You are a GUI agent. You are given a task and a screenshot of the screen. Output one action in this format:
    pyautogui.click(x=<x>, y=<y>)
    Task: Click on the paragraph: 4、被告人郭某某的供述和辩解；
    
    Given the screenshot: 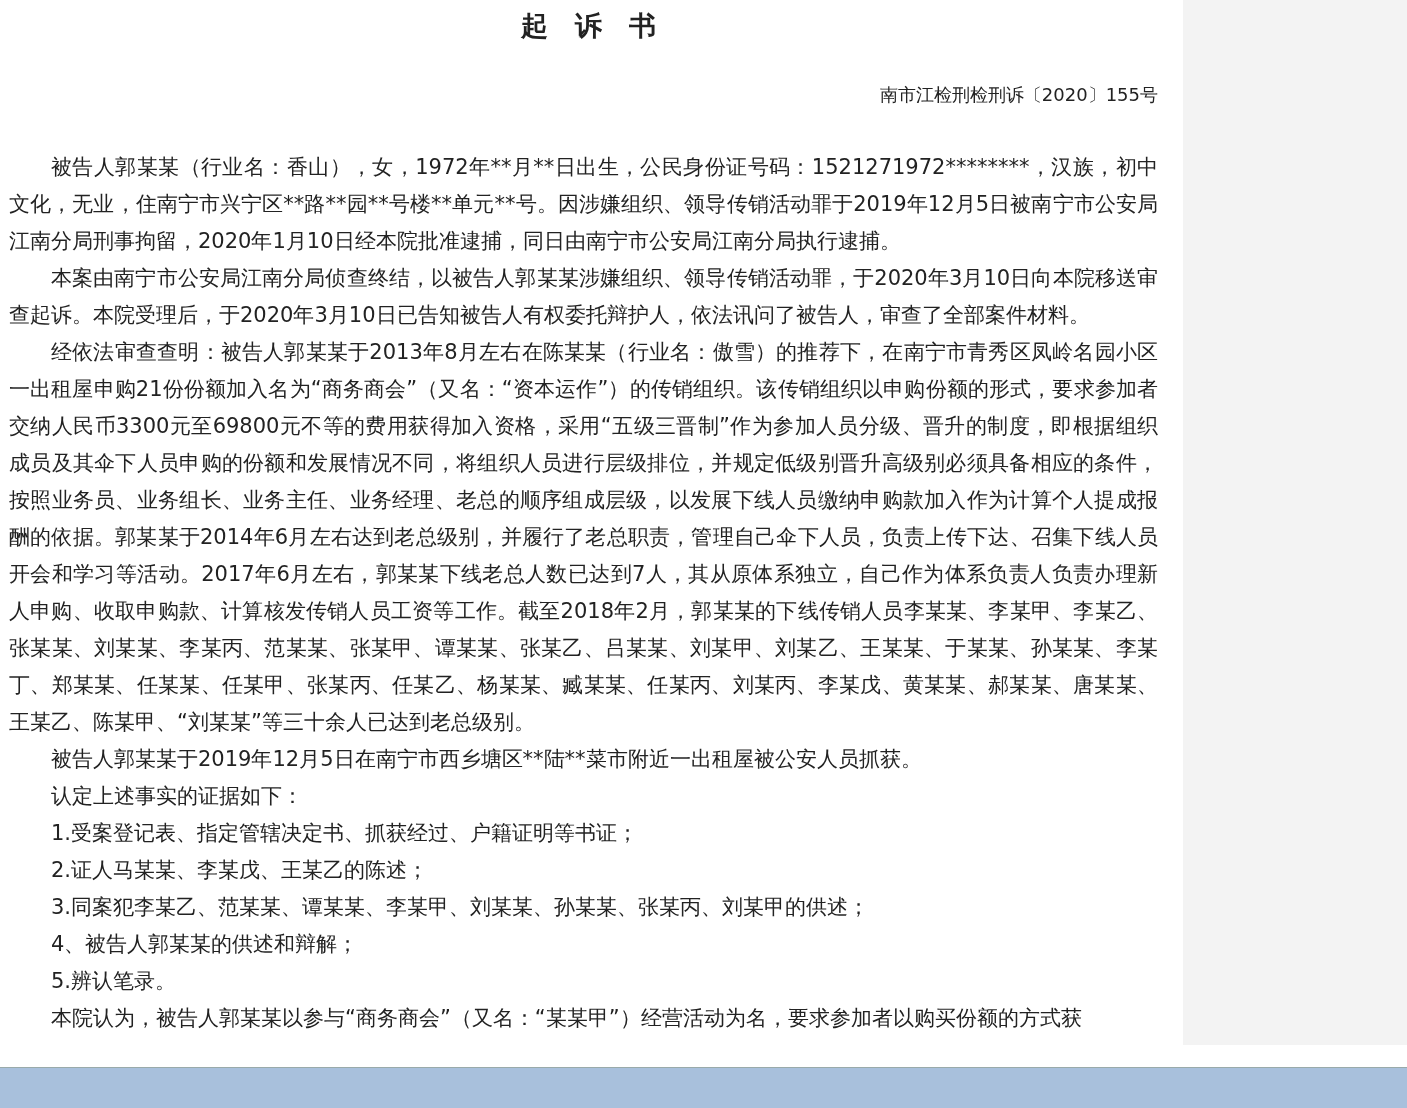 What is the action you would take?
    pyautogui.click(x=205, y=944)
    